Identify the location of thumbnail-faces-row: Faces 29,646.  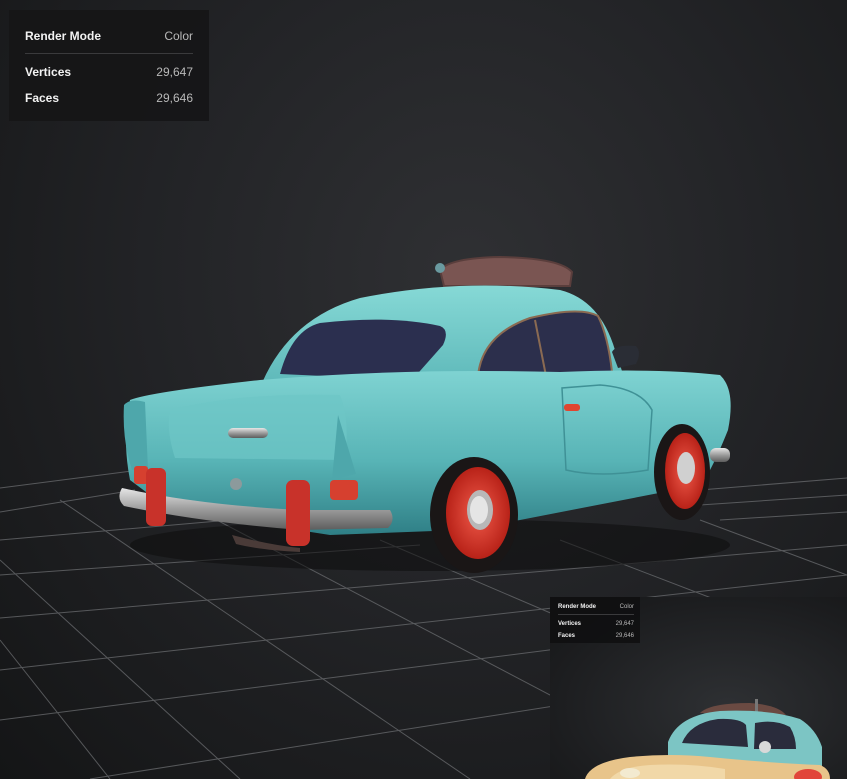
(596, 636).